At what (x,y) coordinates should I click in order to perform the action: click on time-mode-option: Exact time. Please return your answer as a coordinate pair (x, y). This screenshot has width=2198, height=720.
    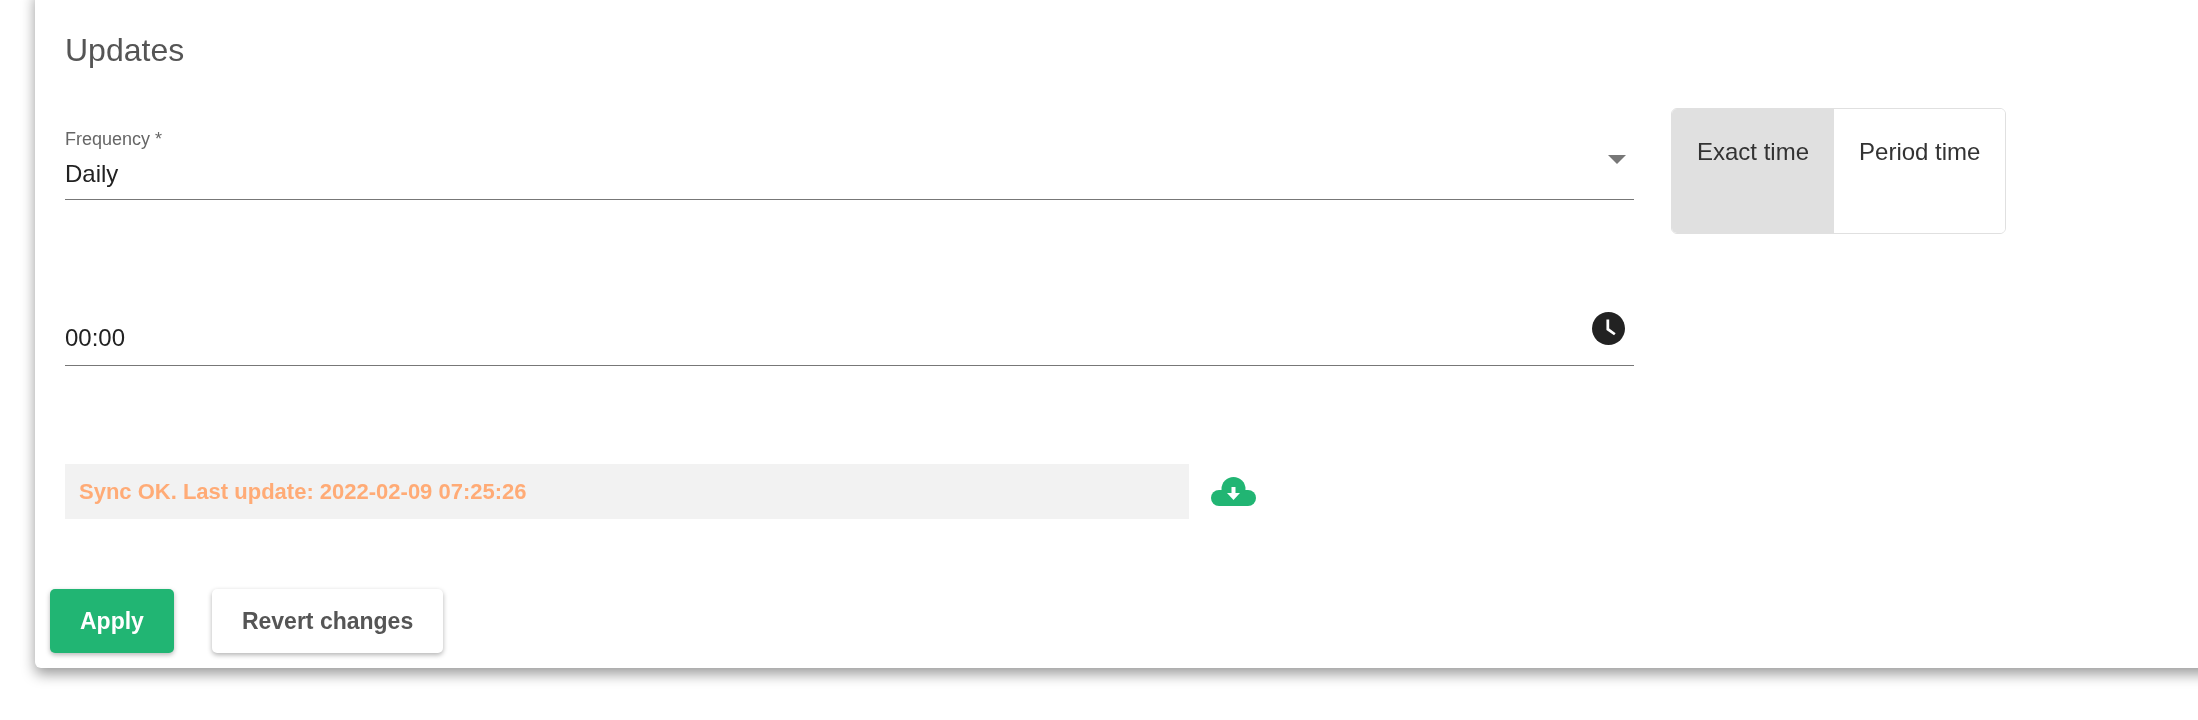
    Looking at the image, I should click on (1753, 171).